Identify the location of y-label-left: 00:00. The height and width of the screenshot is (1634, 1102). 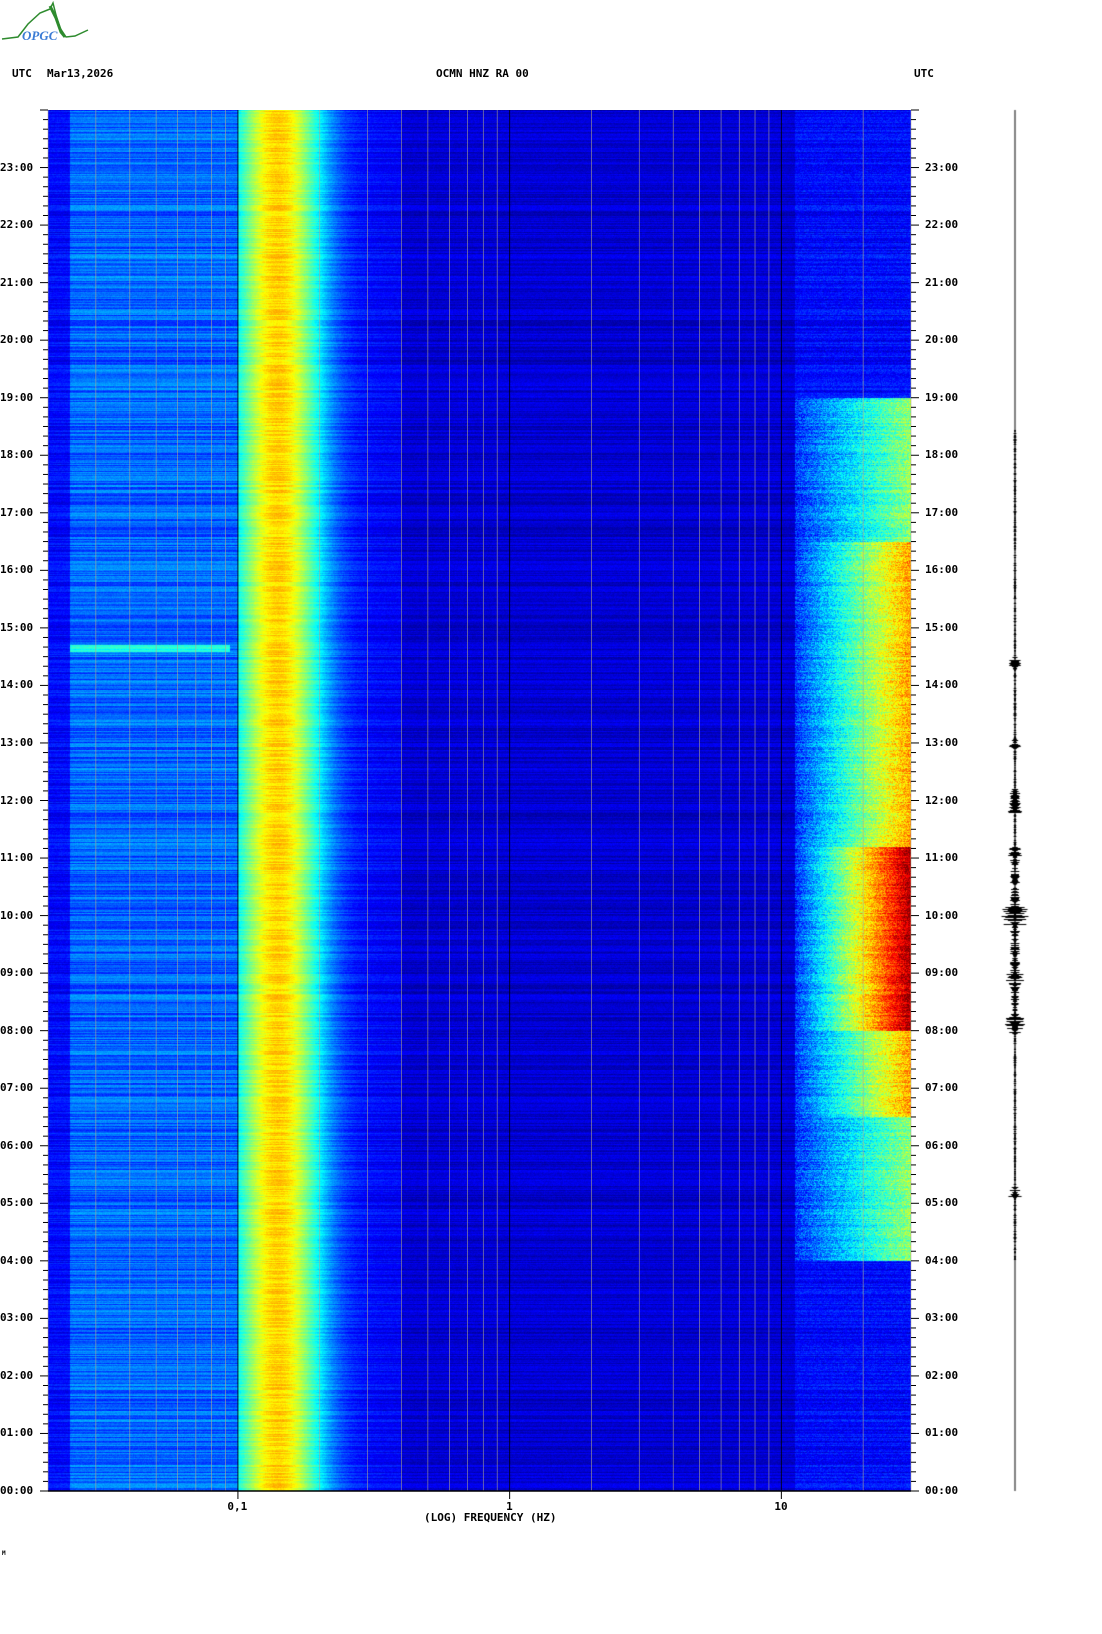
(17, 1490).